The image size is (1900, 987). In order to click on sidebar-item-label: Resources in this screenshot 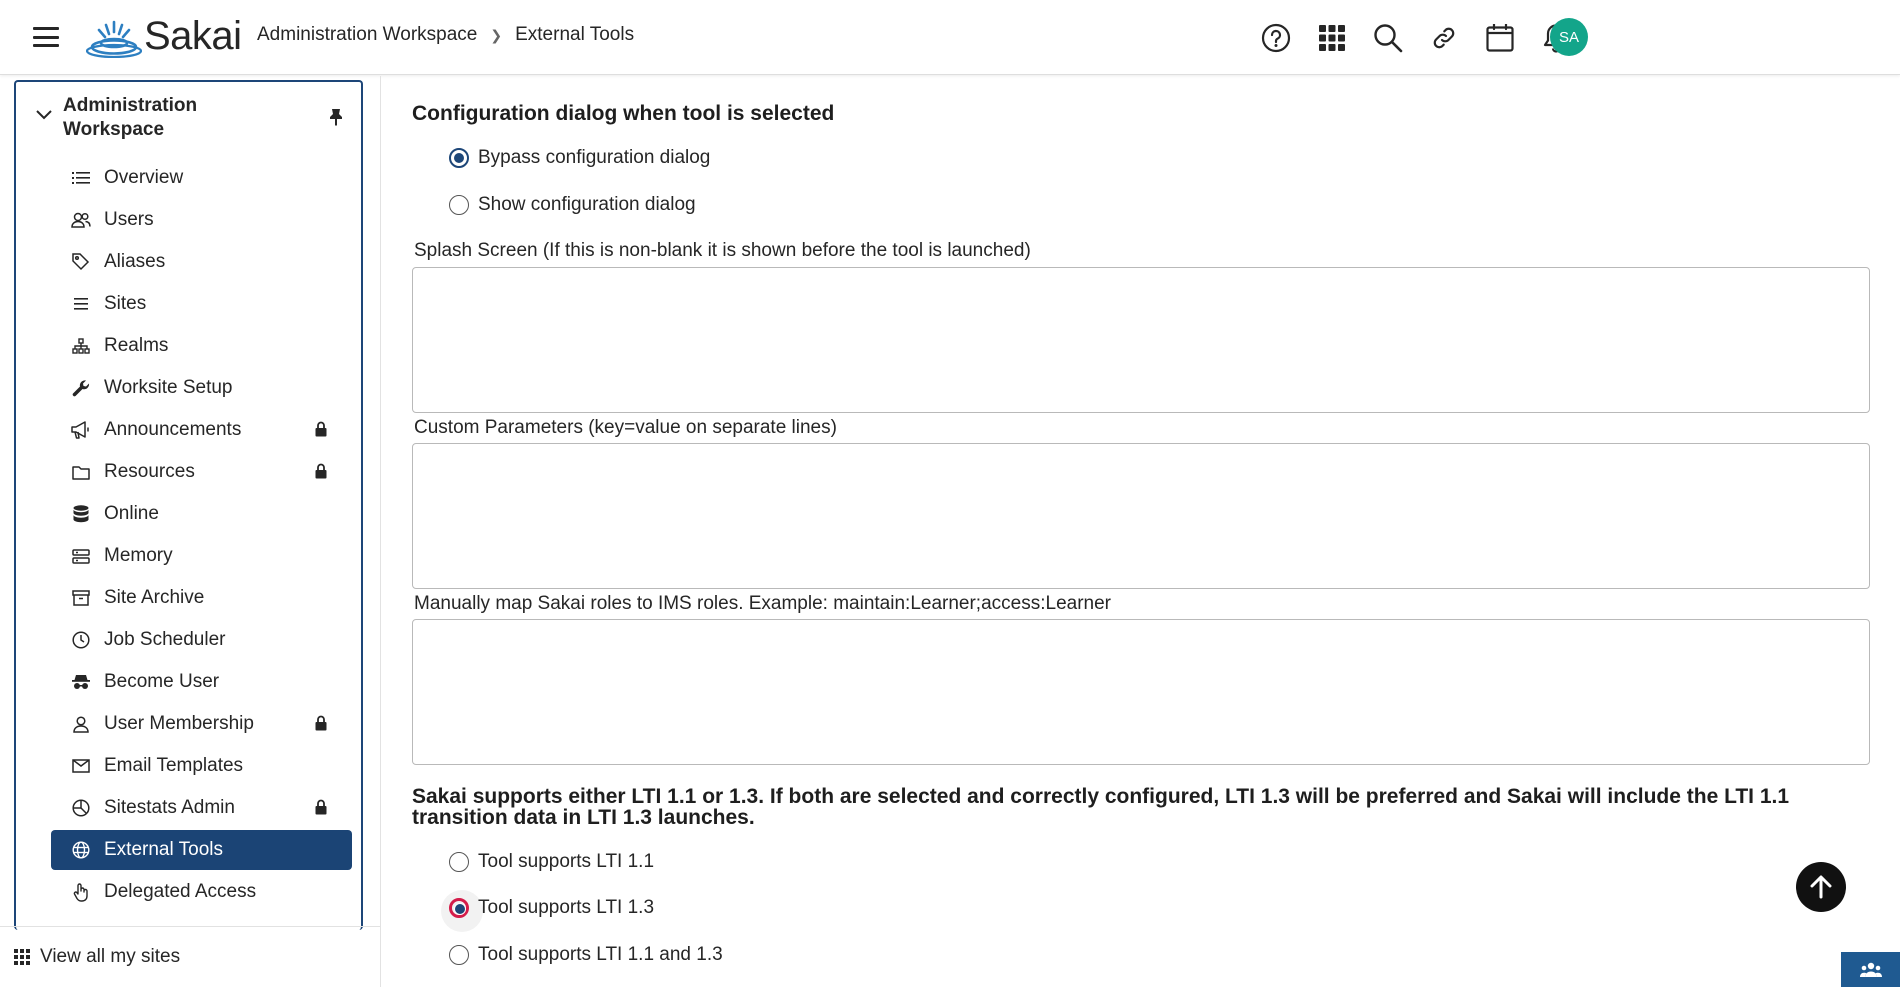, I will do `click(149, 471)`.